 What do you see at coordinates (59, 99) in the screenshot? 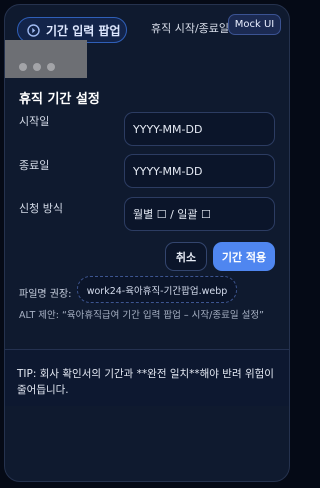
I see `section-title: 휴직 기간 설정` at bounding box center [59, 99].